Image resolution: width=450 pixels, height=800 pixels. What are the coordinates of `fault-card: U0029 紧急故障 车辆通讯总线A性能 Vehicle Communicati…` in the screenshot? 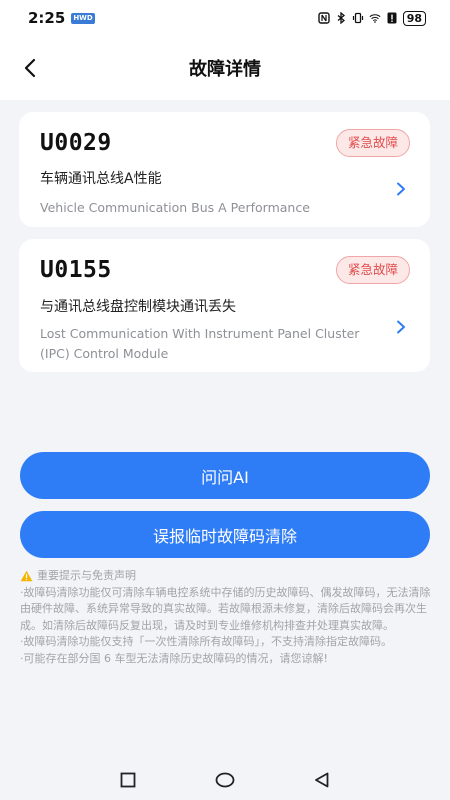 It's located at (224, 169).